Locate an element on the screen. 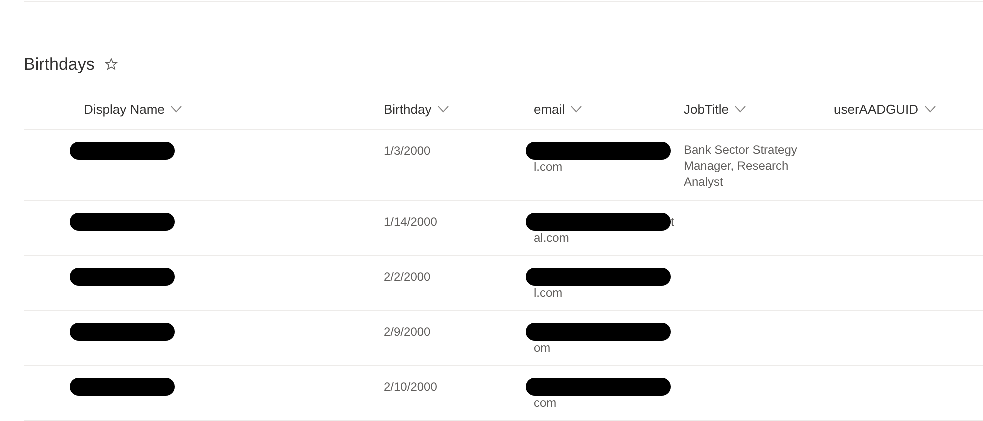  date-text: 1/14/2000 is located at coordinates (411, 222).